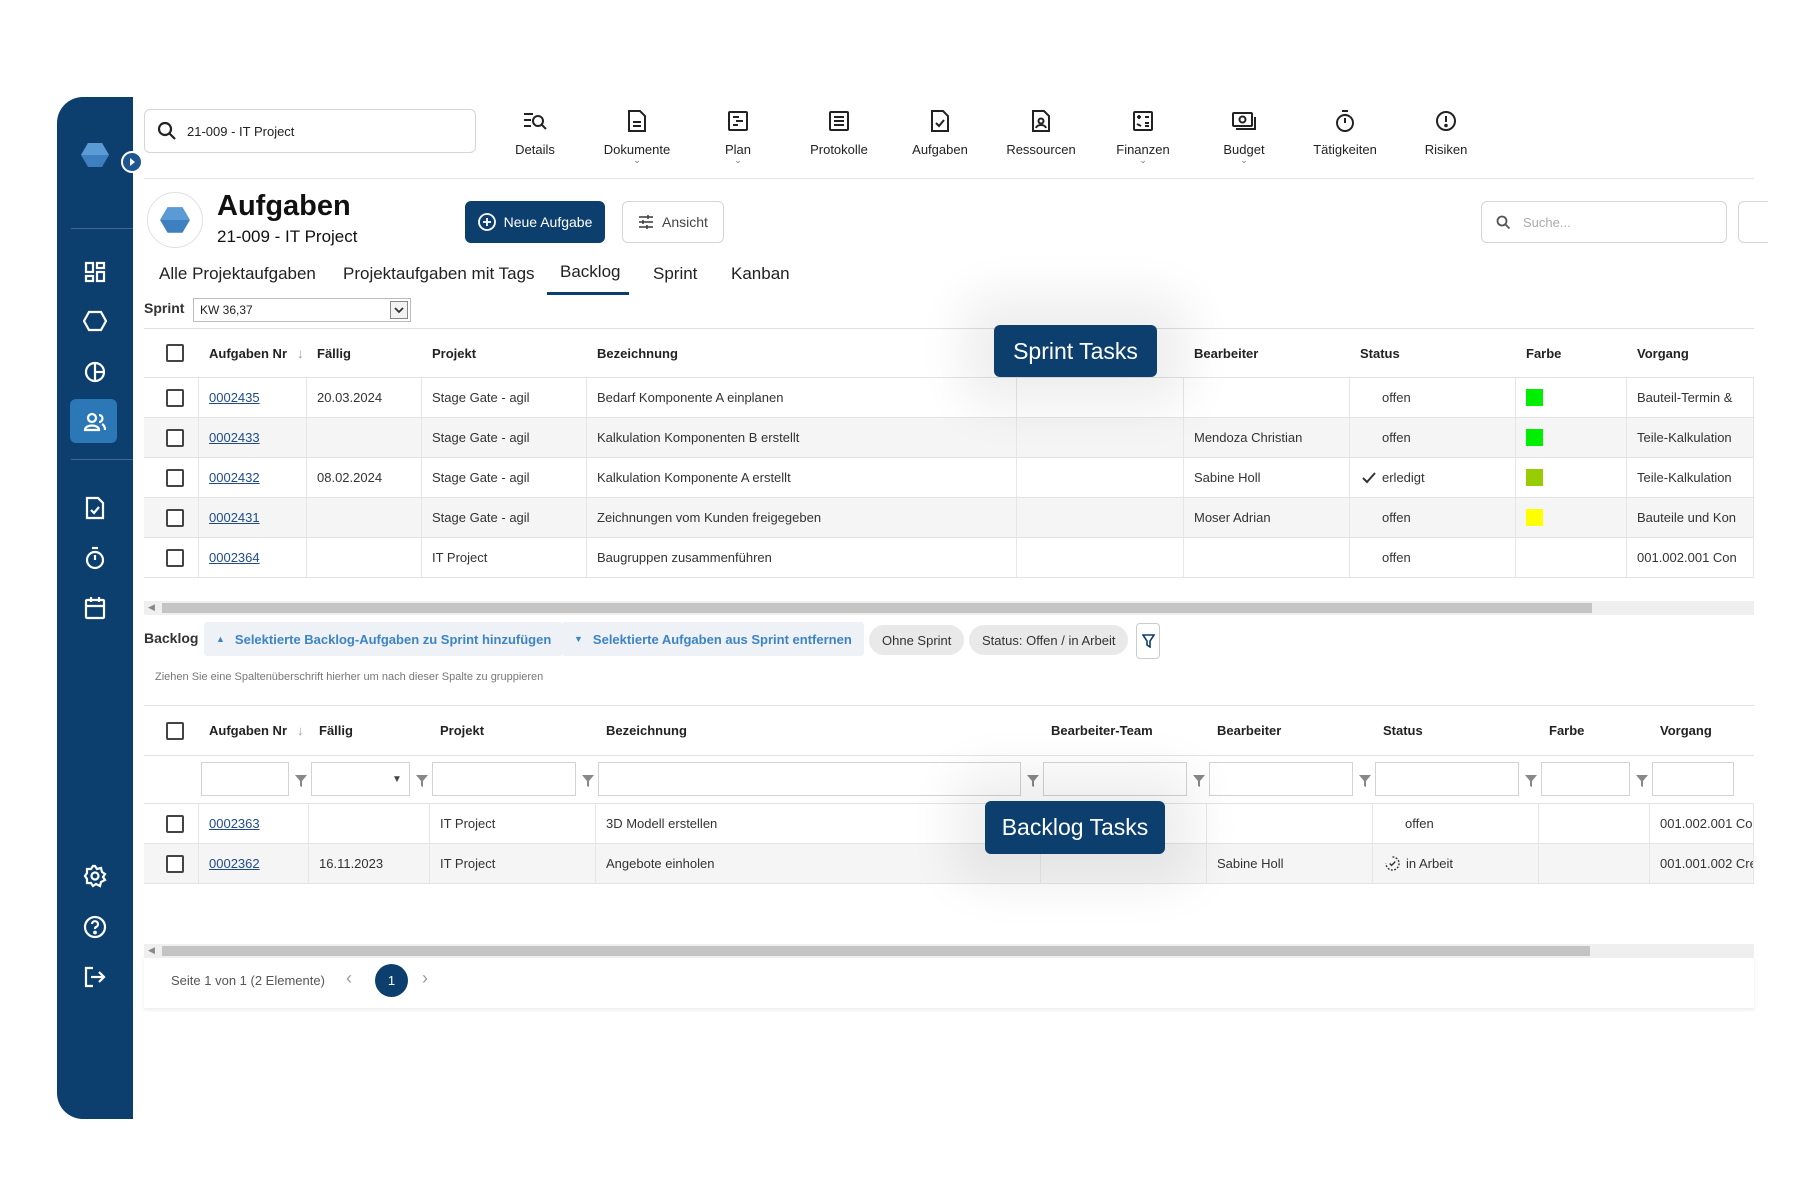 This screenshot has height=1200, width=1800. I want to click on topnav-item-risiken: Risiken, so click(1446, 132).